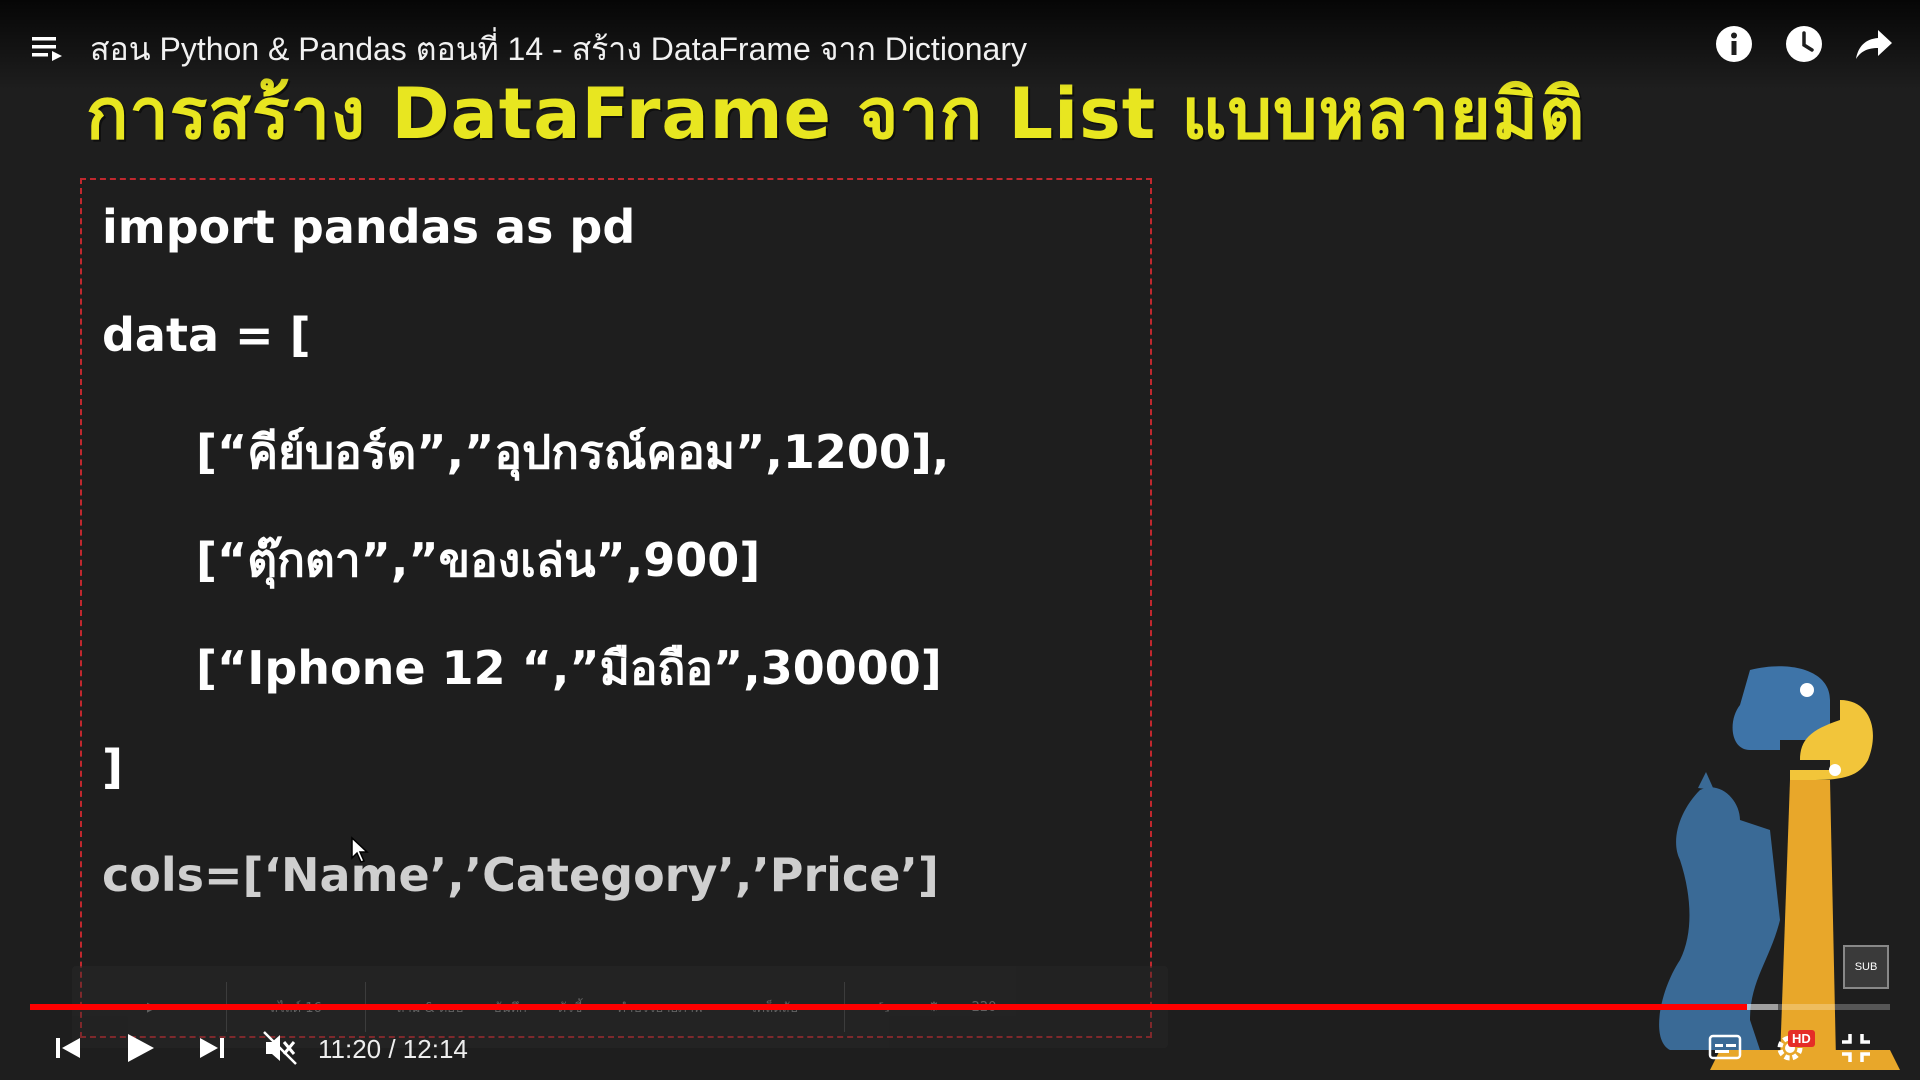 The width and height of the screenshot is (1920, 1080). Describe the element at coordinates (573, 452) in the screenshot. I see `code-line-row-1: [“คีย์บอร์ด”,”อุปกรณ์คอม”,1200],` at that location.